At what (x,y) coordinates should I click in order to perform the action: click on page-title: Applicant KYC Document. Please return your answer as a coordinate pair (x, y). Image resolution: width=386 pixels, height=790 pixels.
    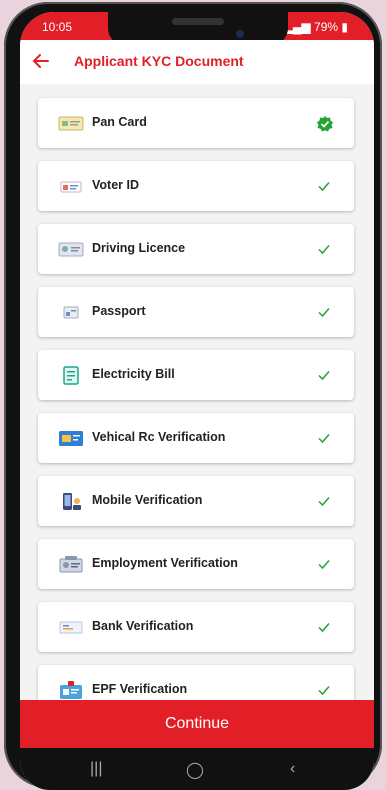
    Looking at the image, I should click on (159, 61).